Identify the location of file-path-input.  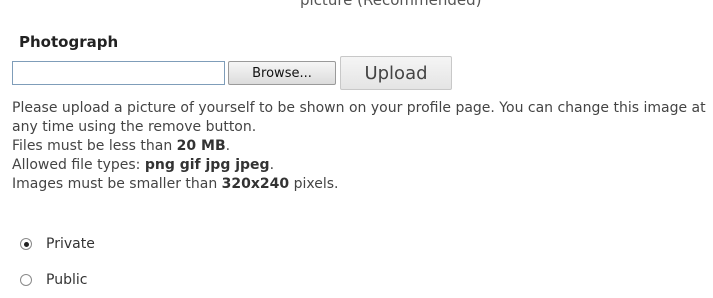
(118, 73).